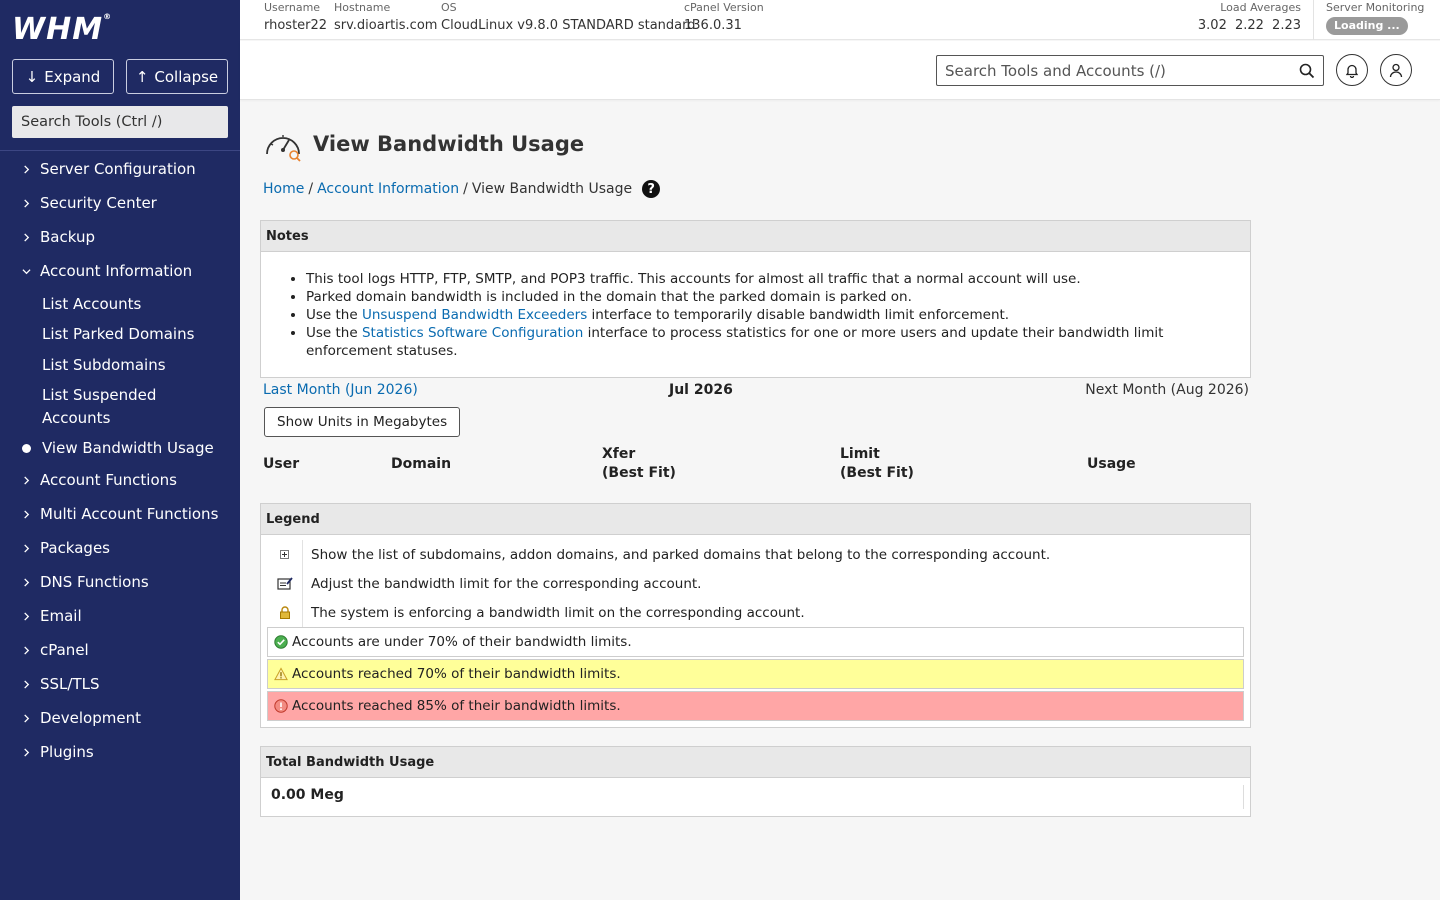 Image resolution: width=1440 pixels, height=900 pixels. What do you see at coordinates (472, 333) in the screenshot?
I see `statistics-software-configuration-link: Statistics Software Configuration` at bounding box center [472, 333].